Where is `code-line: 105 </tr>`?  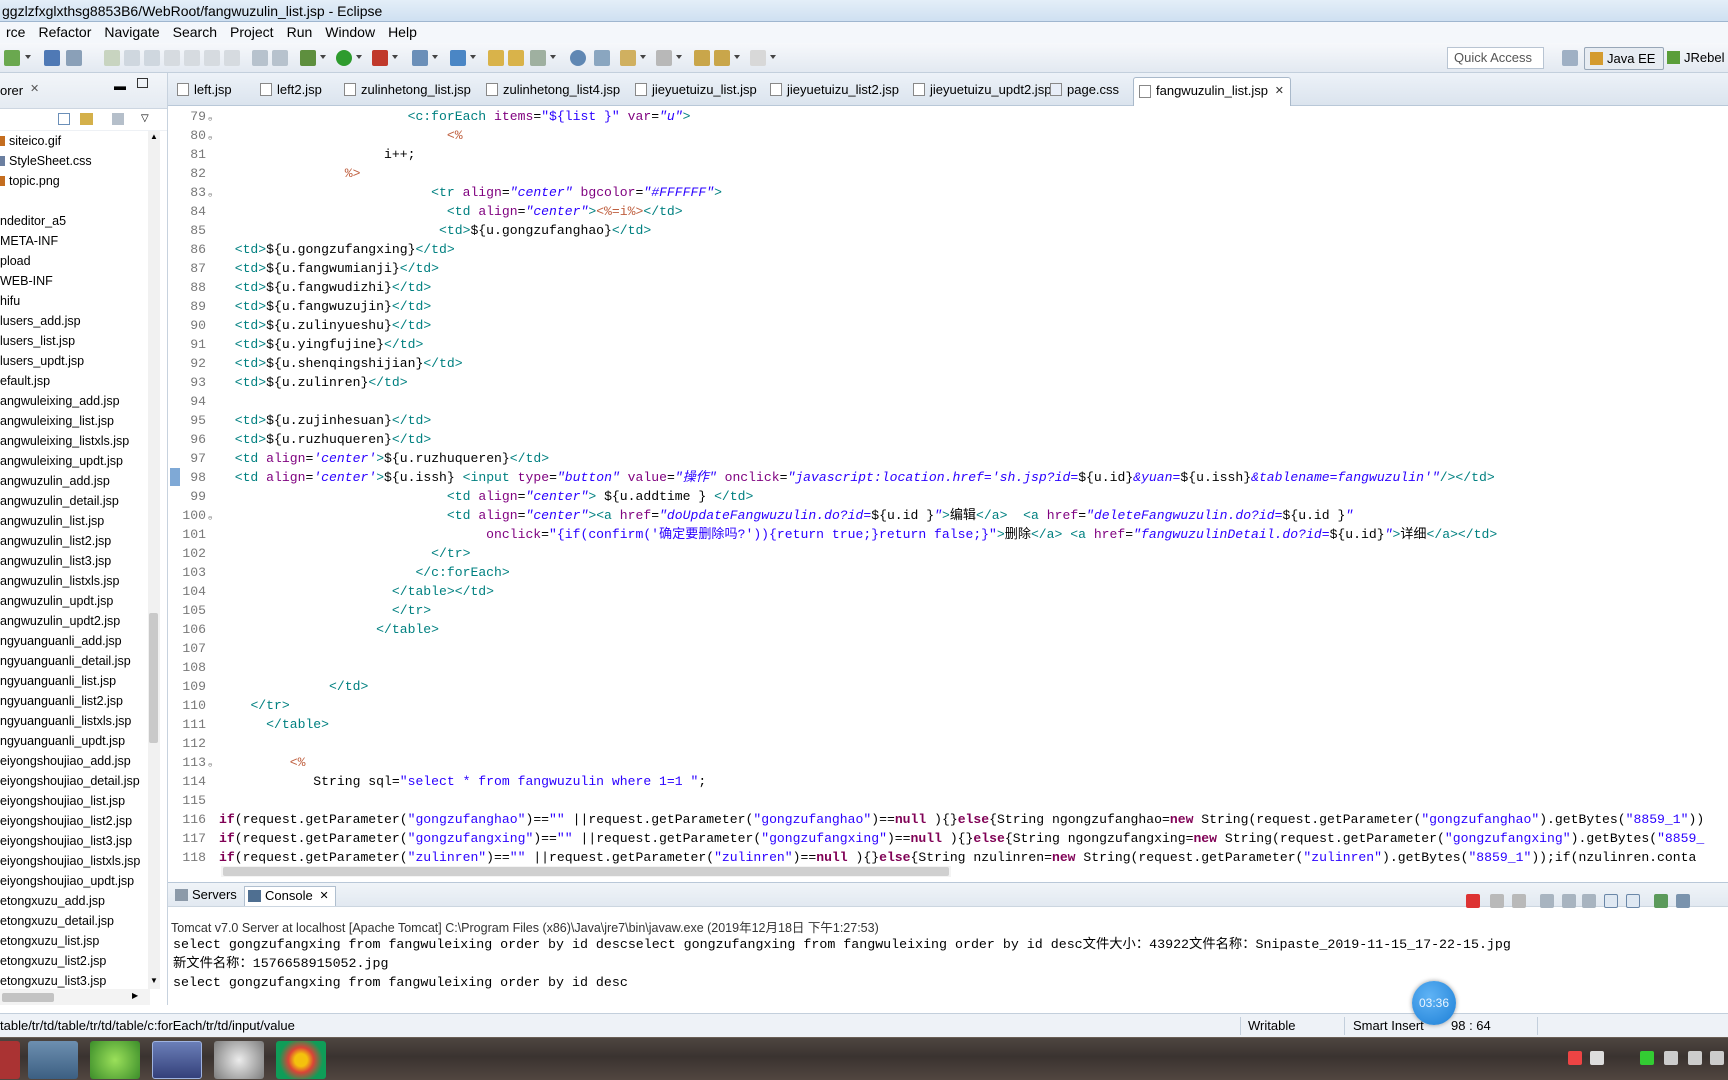
code-line: 105 </tr> is located at coordinates (948, 610).